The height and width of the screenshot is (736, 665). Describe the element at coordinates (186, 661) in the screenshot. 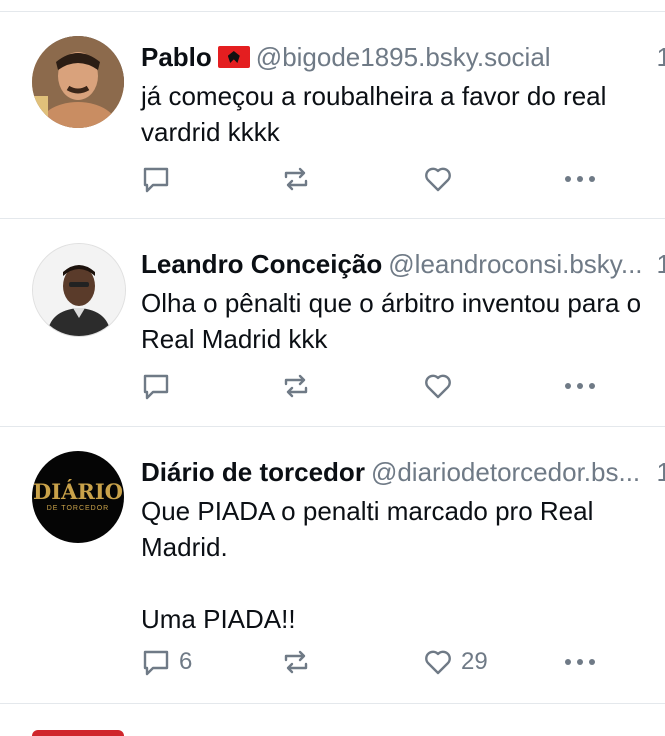

I see `reply-count: 6` at that location.